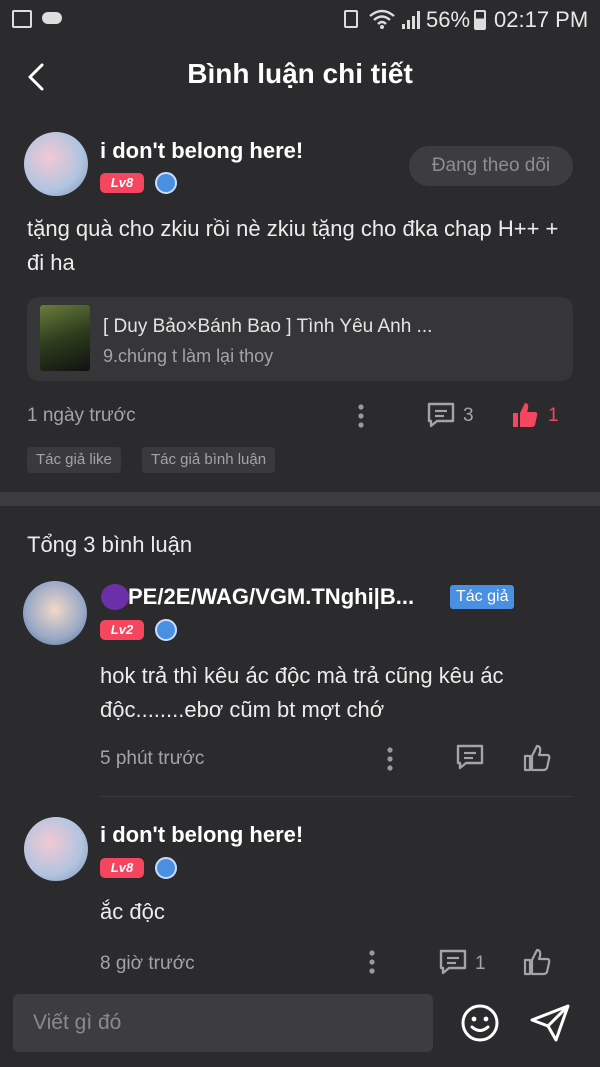 The height and width of the screenshot is (1067, 600). Describe the element at coordinates (491, 166) in the screenshot. I see `following-button: Đang theo dõi` at that location.